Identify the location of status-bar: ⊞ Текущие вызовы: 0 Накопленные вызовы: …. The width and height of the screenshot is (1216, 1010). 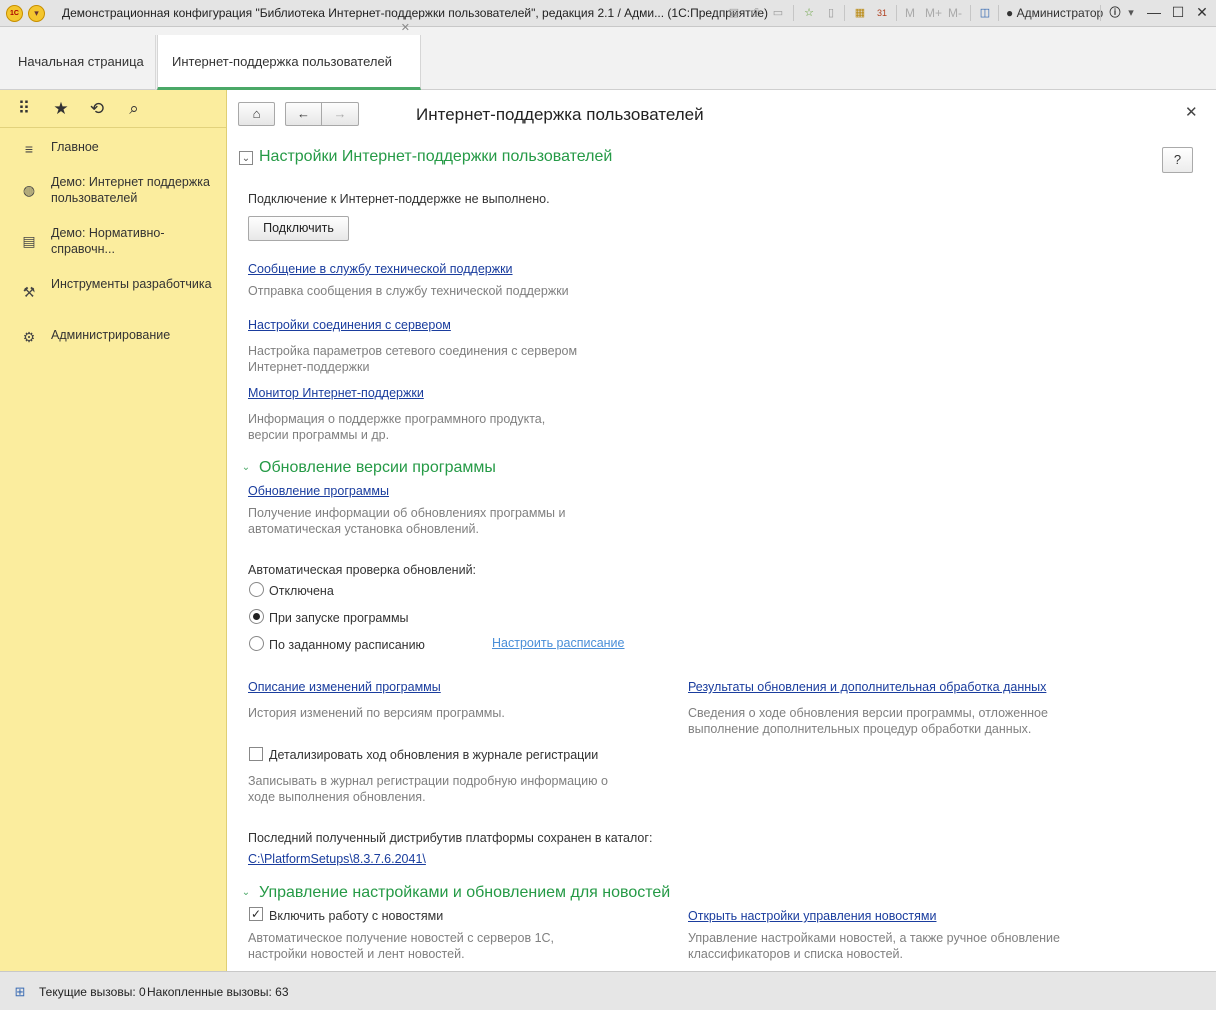
(608, 990).